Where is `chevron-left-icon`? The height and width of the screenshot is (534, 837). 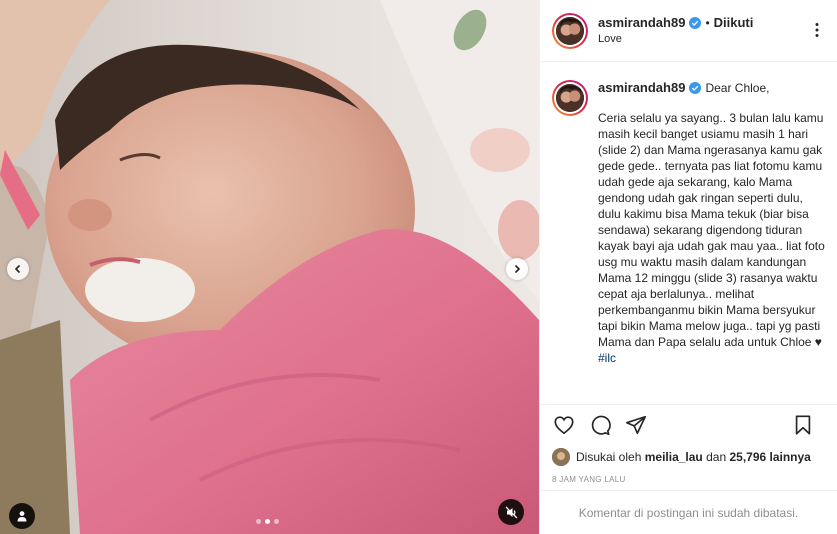 chevron-left-icon is located at coordinates (17, 269).